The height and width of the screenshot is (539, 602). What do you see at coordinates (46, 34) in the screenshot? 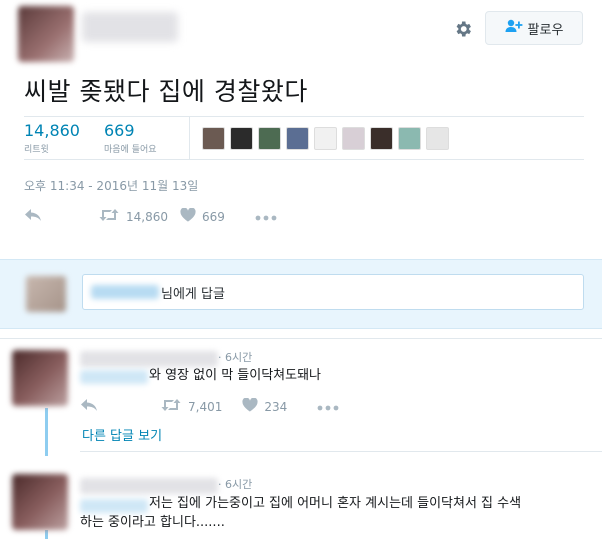
I see `author-avatar` at bounding box center [46, 34].